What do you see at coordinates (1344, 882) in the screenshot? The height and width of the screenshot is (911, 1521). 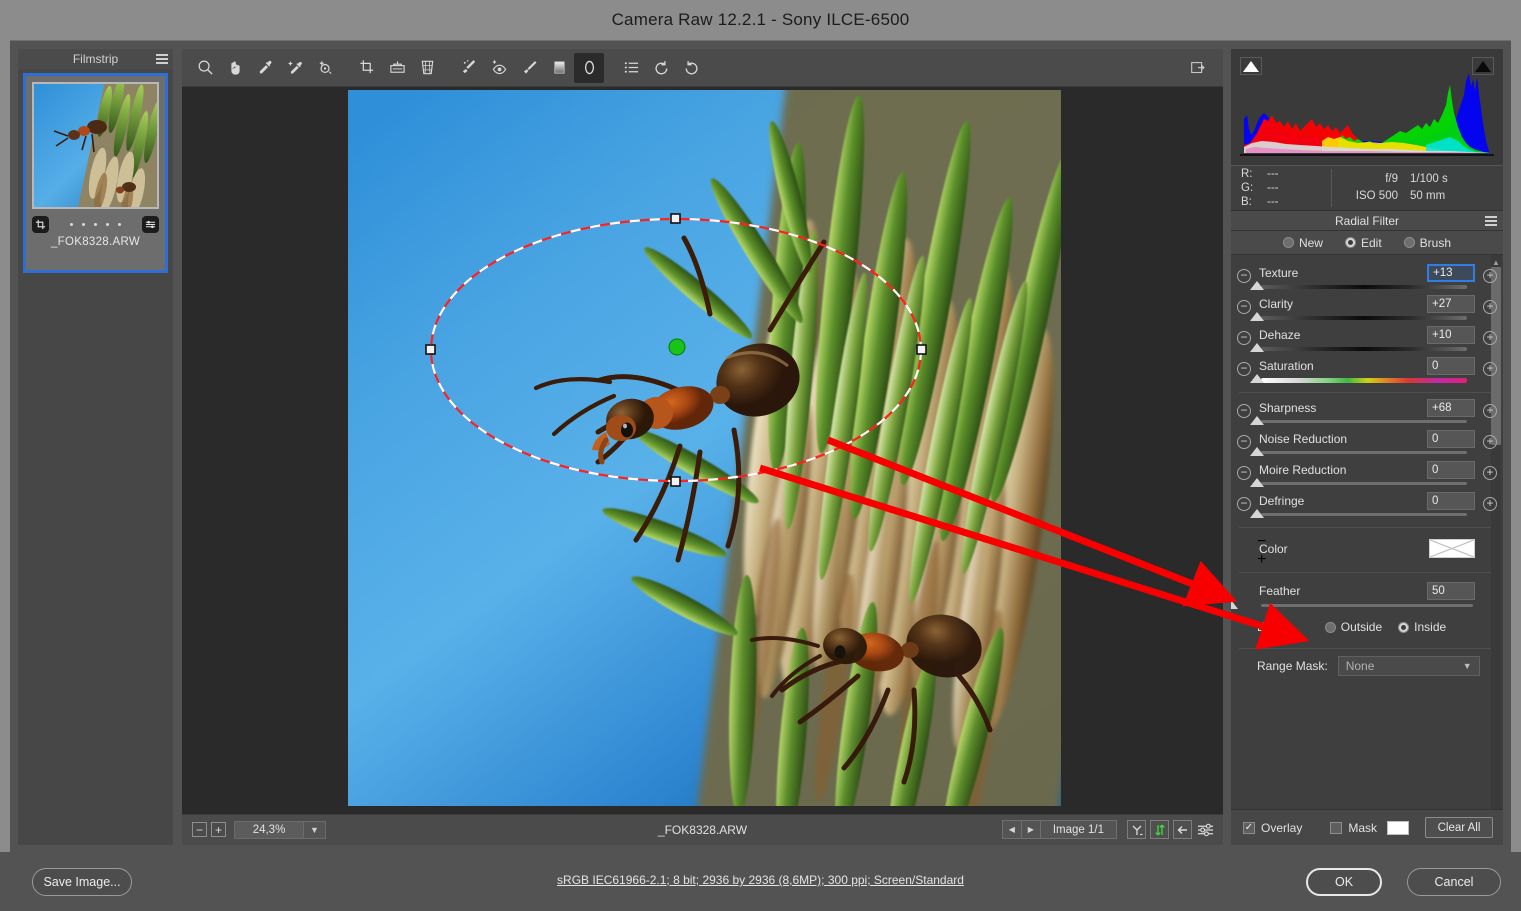 I see `ok-button: OK` at bounding box center [1344, 882].